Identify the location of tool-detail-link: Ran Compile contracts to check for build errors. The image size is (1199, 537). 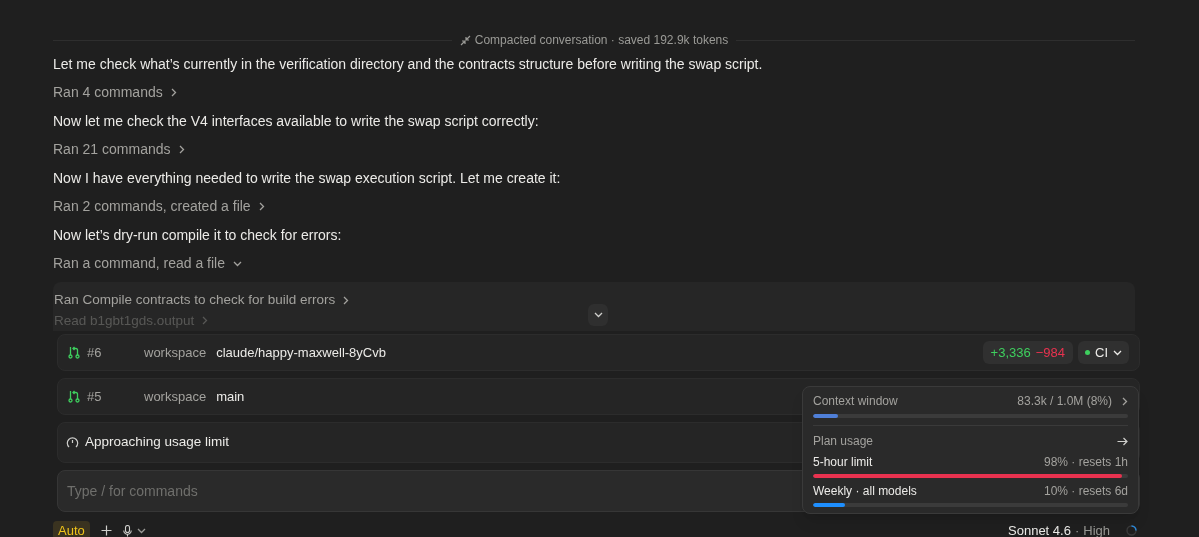
(202, 300).